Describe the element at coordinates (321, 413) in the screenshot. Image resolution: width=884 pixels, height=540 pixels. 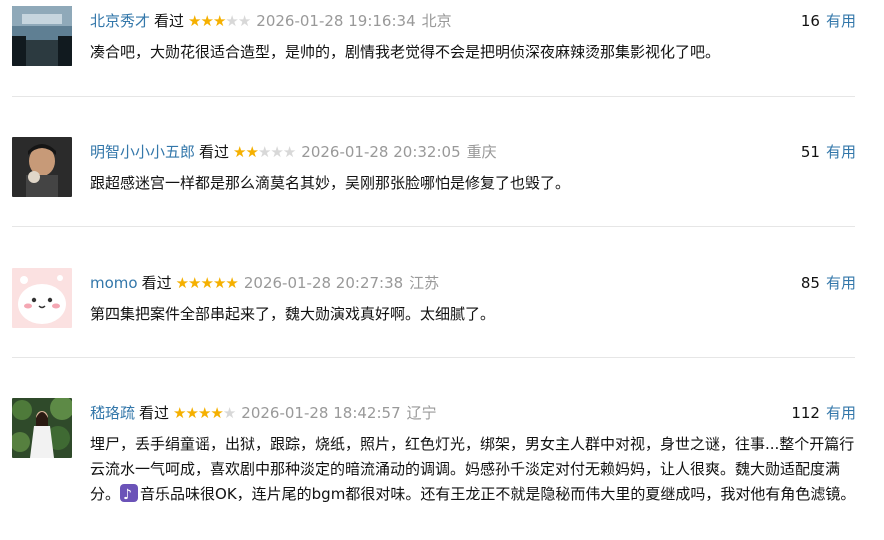
I see `comment-time: 2026-01-28 18:42:57` at that location.